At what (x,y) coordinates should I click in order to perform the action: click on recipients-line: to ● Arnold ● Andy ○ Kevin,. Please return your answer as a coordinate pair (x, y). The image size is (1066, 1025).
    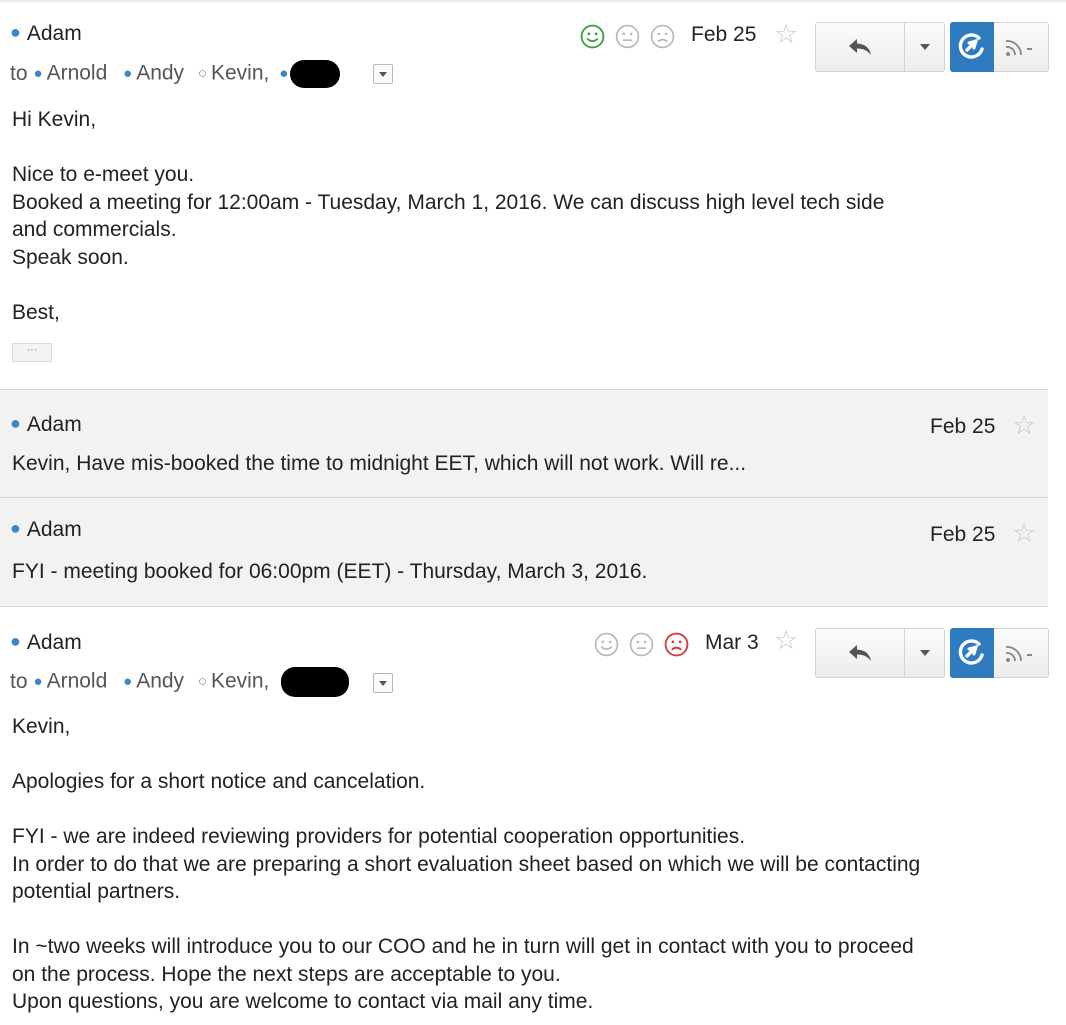
    Looking at the image, I should click on (180, 682).